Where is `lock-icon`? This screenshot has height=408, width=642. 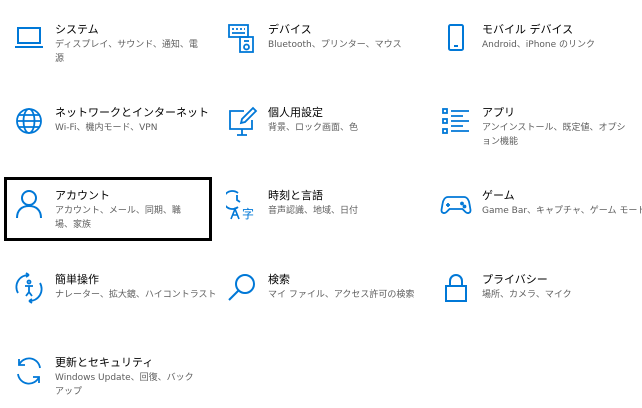 lock-icon is located at coordinates (456, 288).